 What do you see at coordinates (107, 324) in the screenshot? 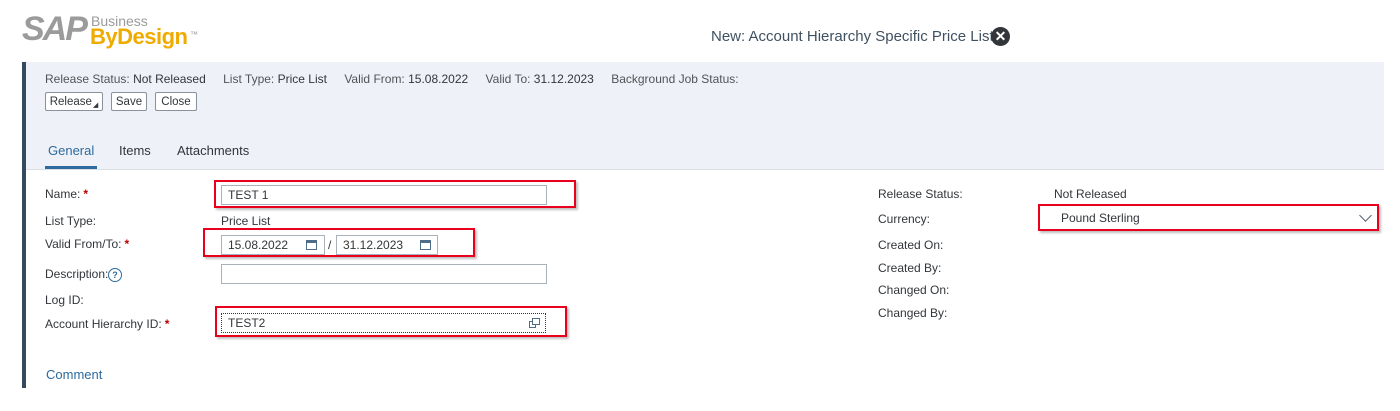
I see `account-hierarchy-label: Account Hierarchy ID: *` at bounding box center [107, 324].